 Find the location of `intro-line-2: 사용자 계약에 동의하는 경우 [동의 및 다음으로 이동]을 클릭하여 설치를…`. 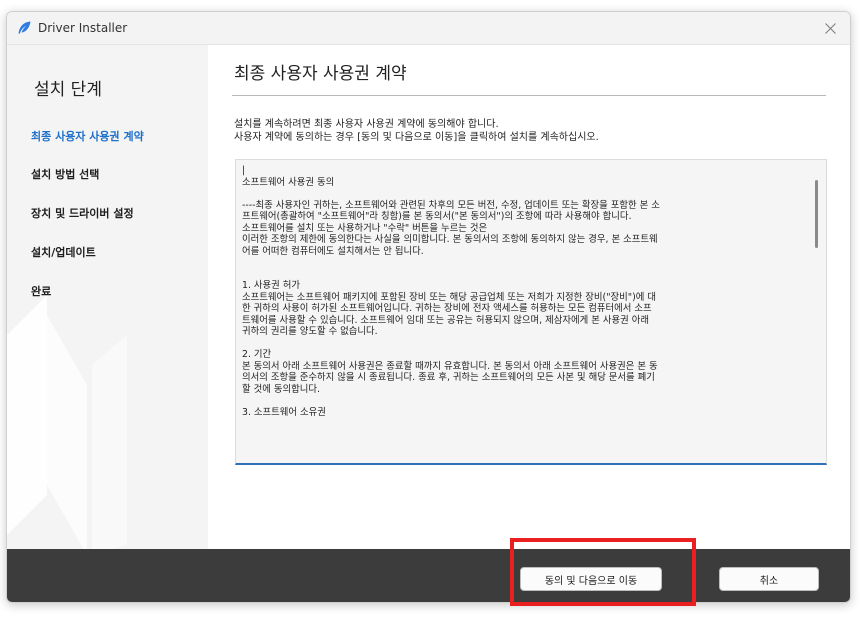

intro-line-2: 사용자 계약에 동의하는 경우 [동의 및 다음으로 이동]을 클릭하여 설치를… is located at coordinates (416, 137).